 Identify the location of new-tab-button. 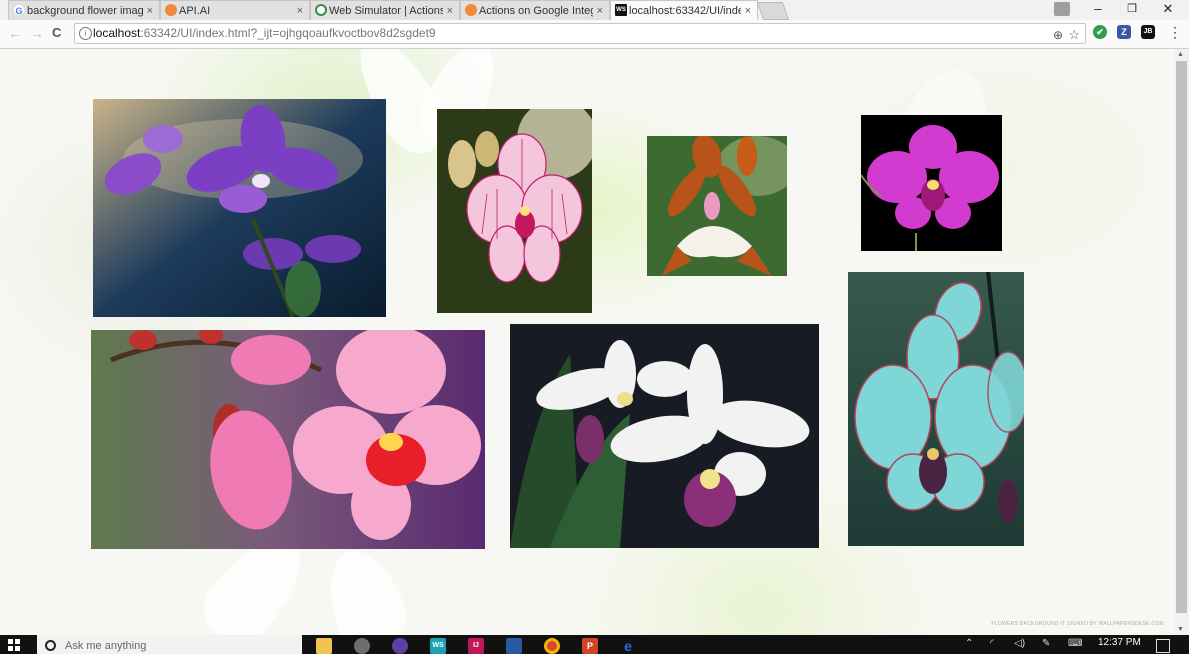
(773, 11).